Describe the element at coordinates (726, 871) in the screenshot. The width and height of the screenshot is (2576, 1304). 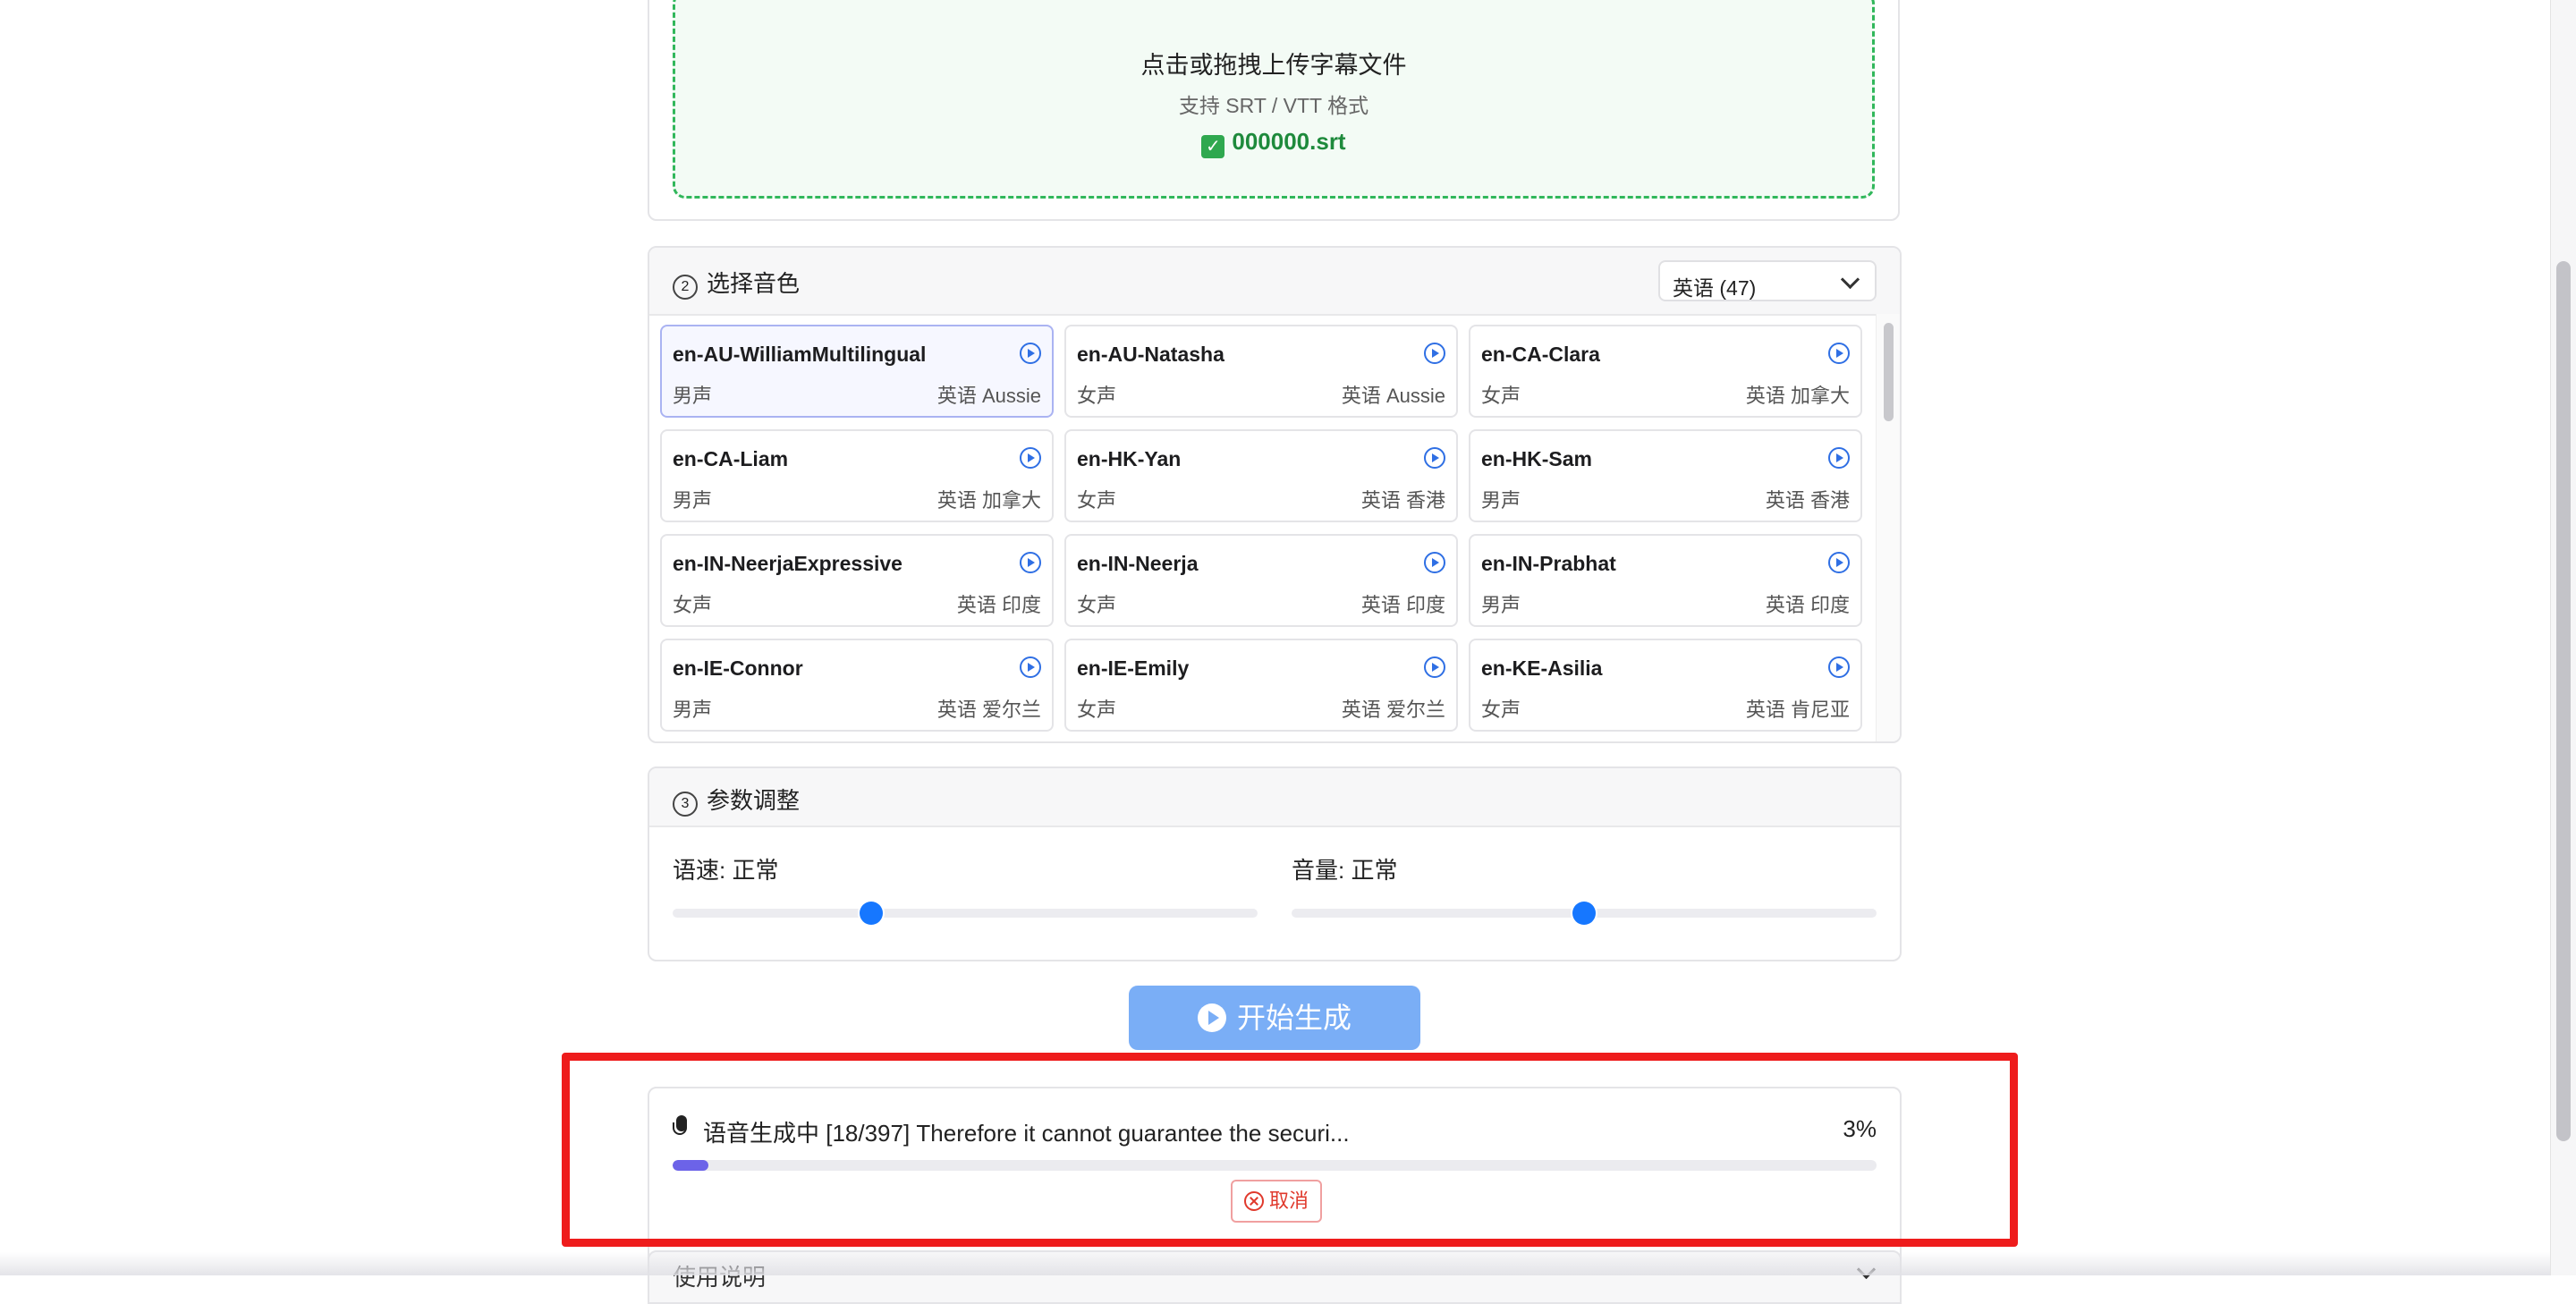
I see `speed-label: 语速: 正常` at that location.